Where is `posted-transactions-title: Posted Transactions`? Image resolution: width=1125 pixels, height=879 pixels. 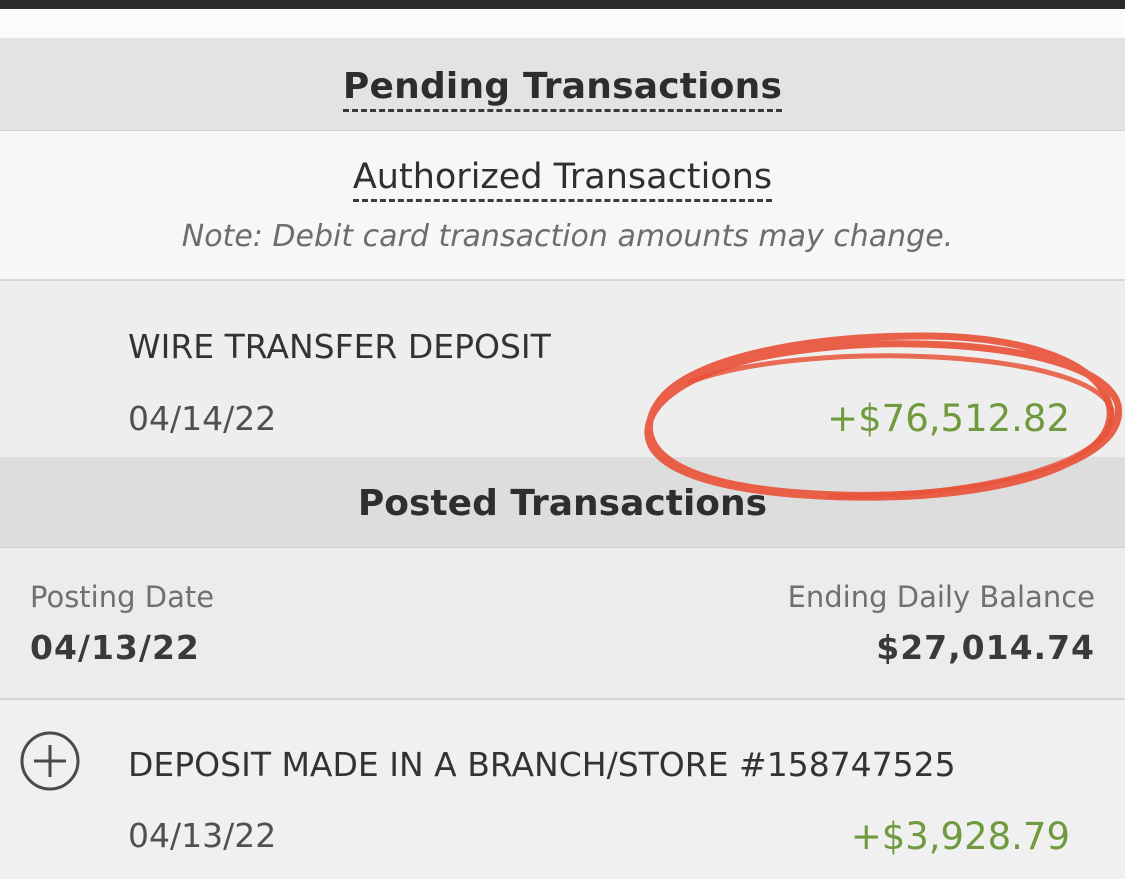 posted-transactions-title: Posted Transactions is located at coordinates (562, 503).